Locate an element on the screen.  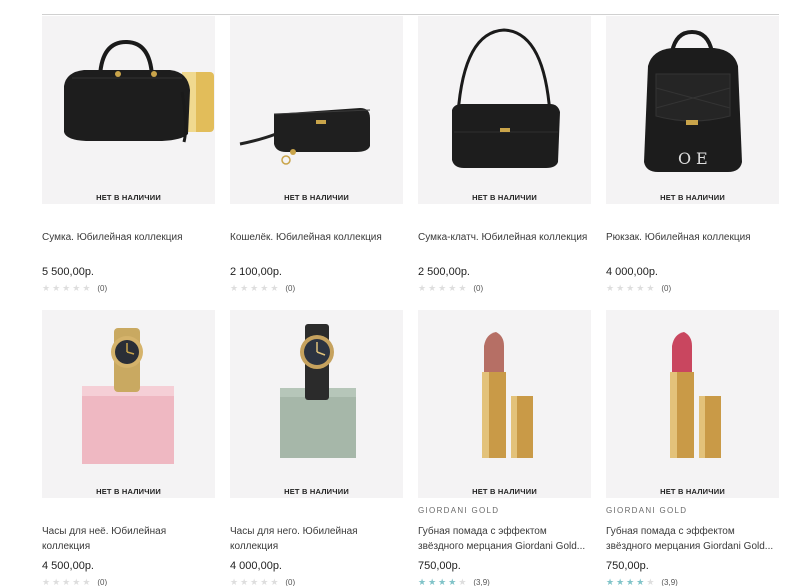
product-image: O E НЕТ В НАЛИЧИИ is located at coordinates (692, 110).